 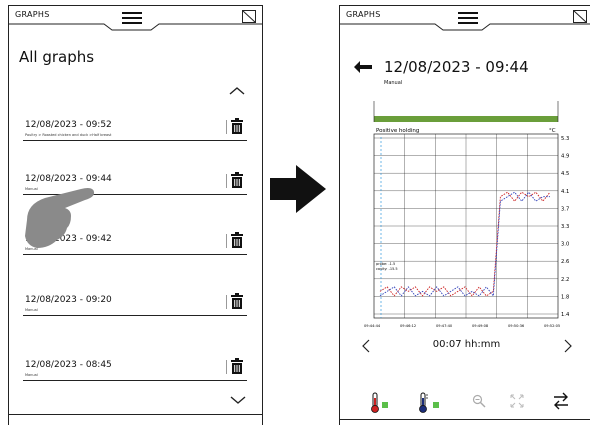 What do you see at coordinates (363, 67) in the screenshot?
I see `back-arrow-icon` at bounding box center [363, 67].